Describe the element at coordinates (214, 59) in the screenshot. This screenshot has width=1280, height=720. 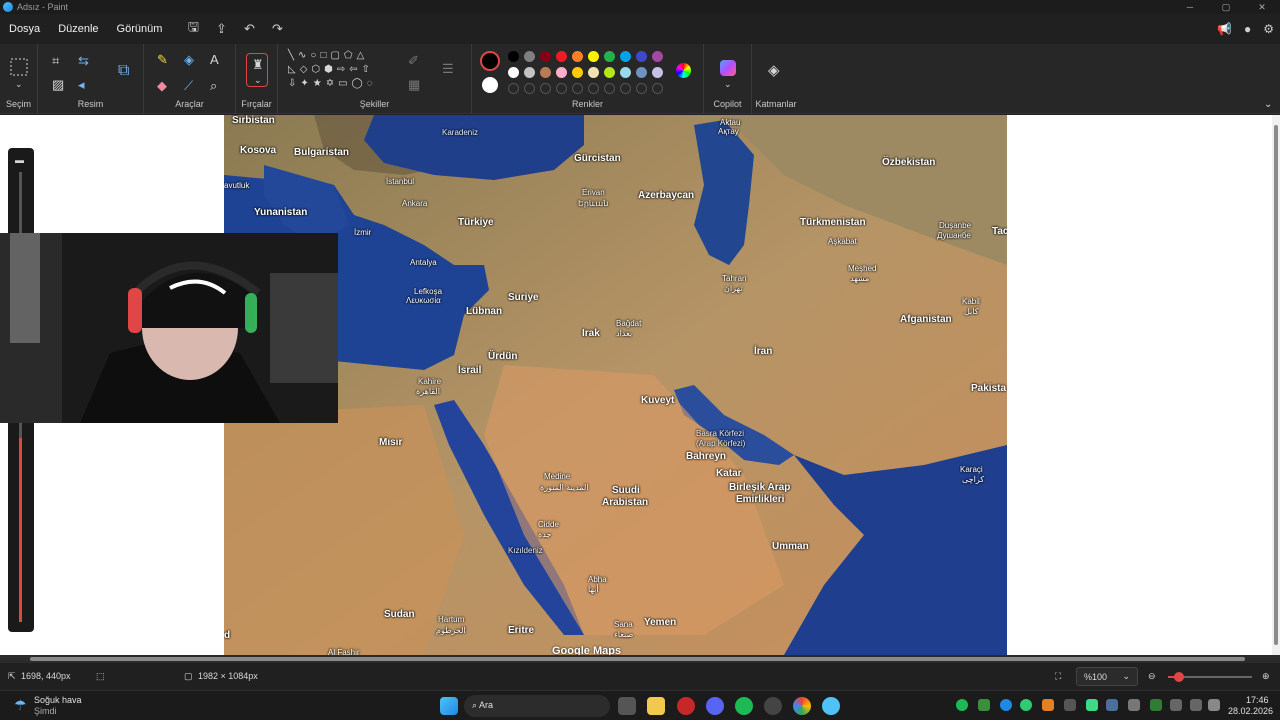
I see `text-icon: A` at that location.